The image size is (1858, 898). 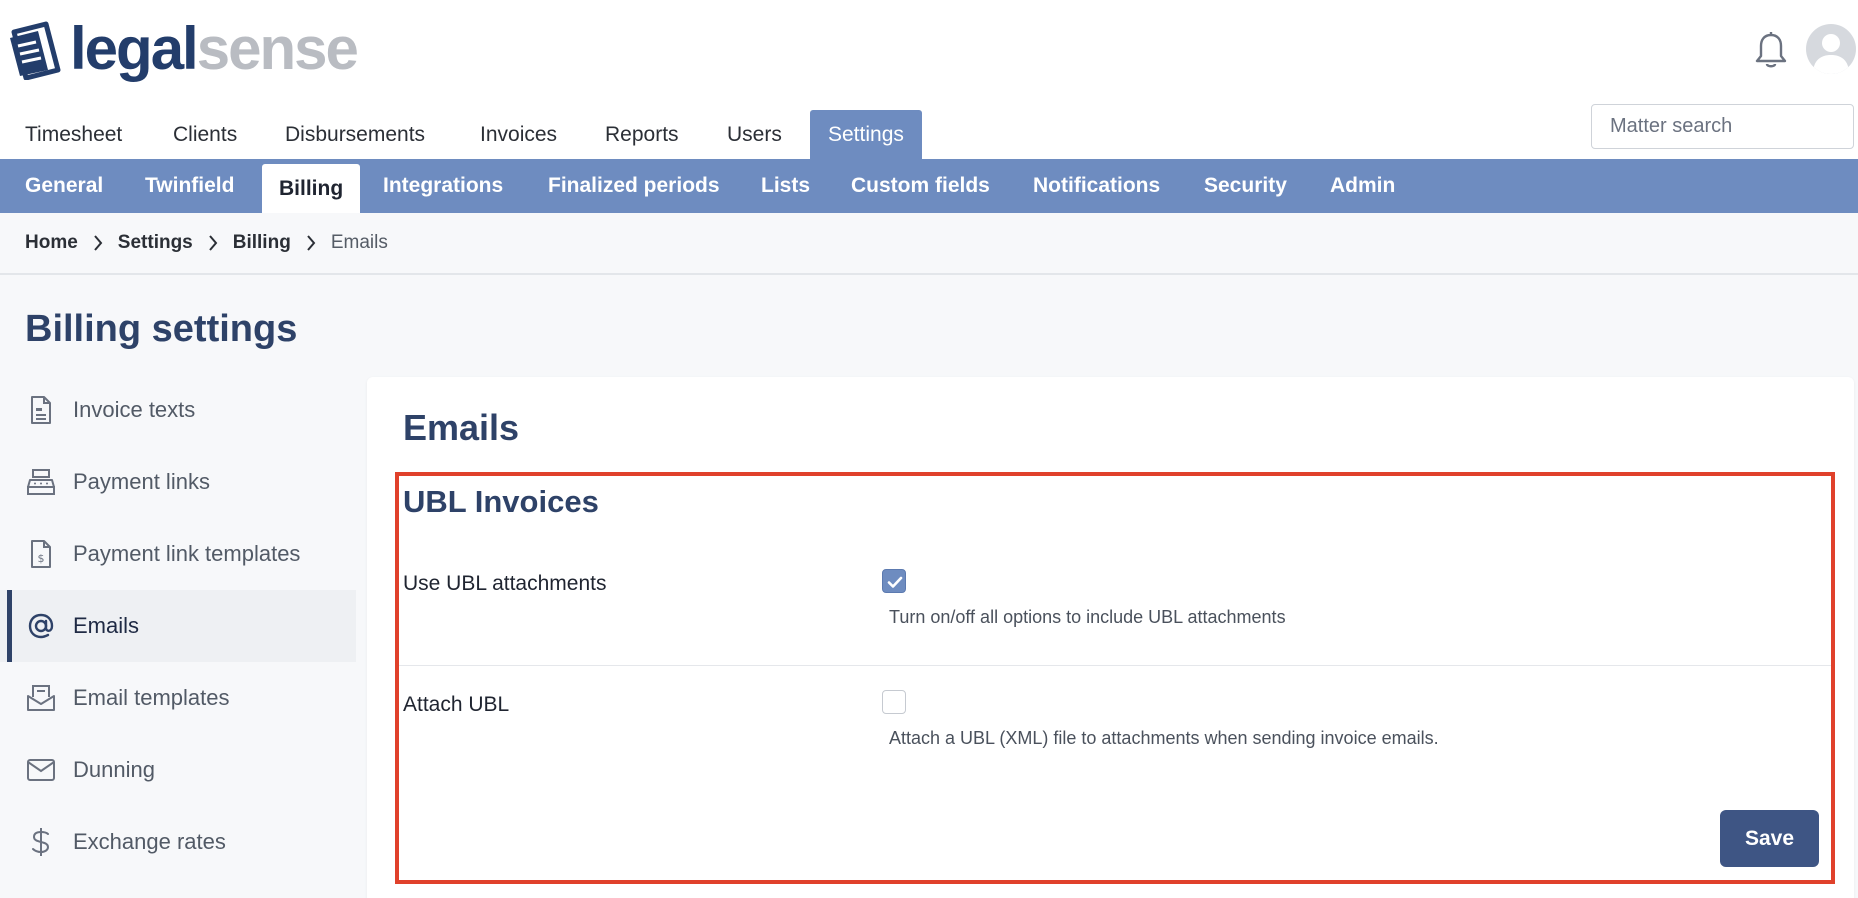 I want to click on save-button: Save, so click(x=1769, y=838).